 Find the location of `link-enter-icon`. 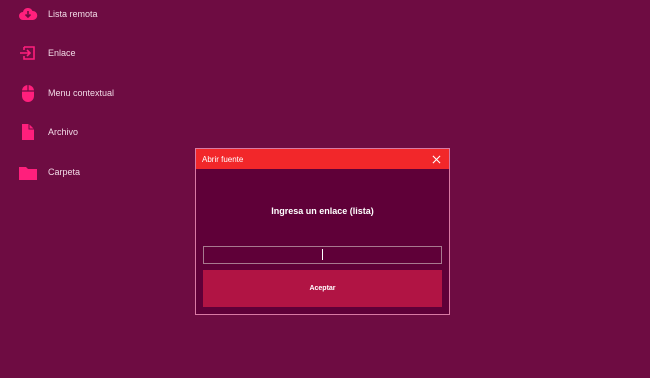

link-enter-icon is located at coordinates (28, 53).